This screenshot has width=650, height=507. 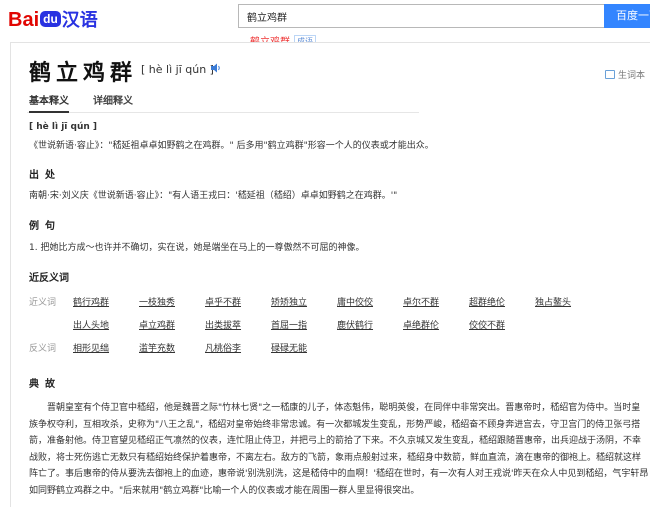 I want to click on logo-bai: Bai, so click(x=24, y=20).